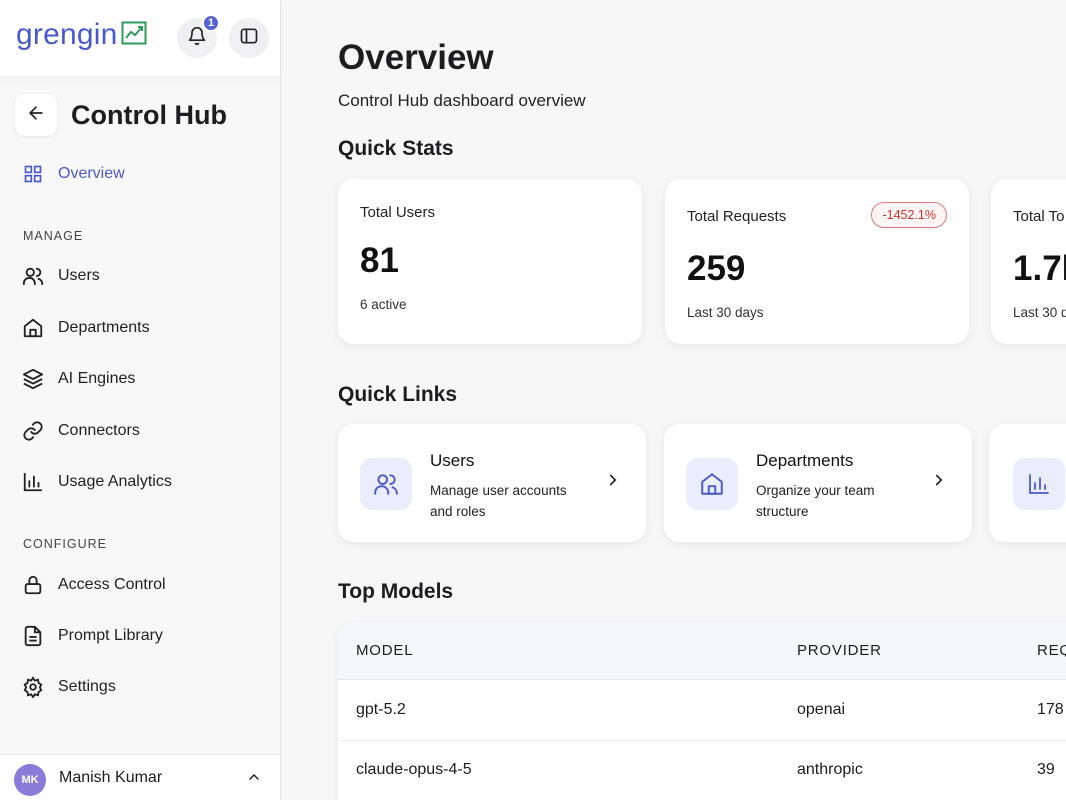 Image resolution: width=1066 pixels, height=800 pixels. What do you see at coordinates (97, 378) in the screenshot?
I see `sidebar-item-label: AI Engines` at bounding box center [97, 378].